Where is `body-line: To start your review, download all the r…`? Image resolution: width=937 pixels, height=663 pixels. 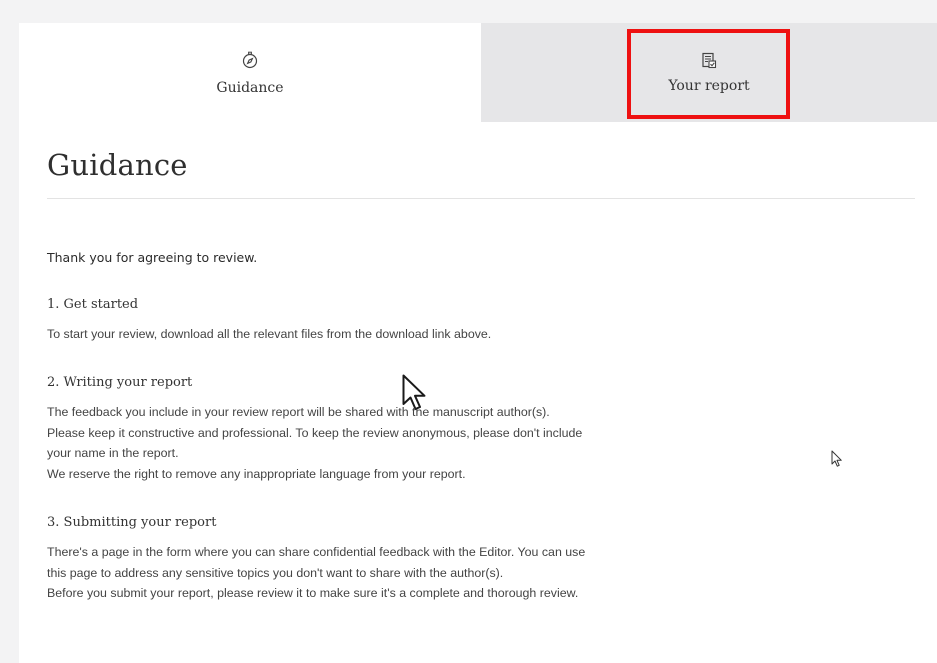
body-line: To start your review, download all the r… is located at coordinates (269, 334).